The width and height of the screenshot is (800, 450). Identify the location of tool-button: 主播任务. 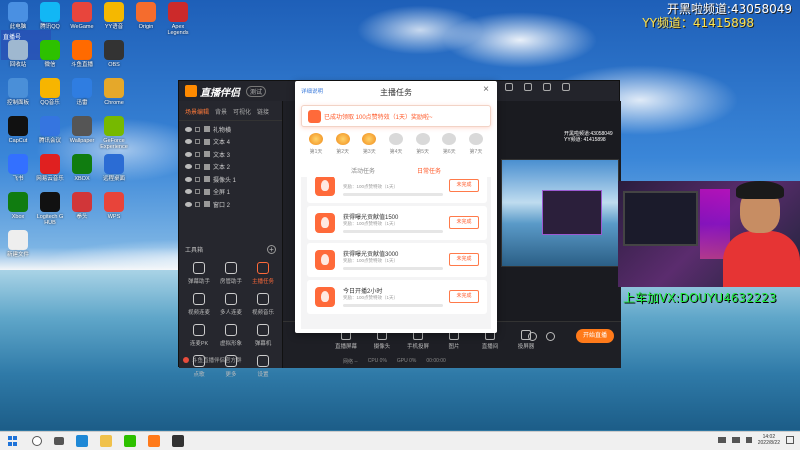
(263, 274).